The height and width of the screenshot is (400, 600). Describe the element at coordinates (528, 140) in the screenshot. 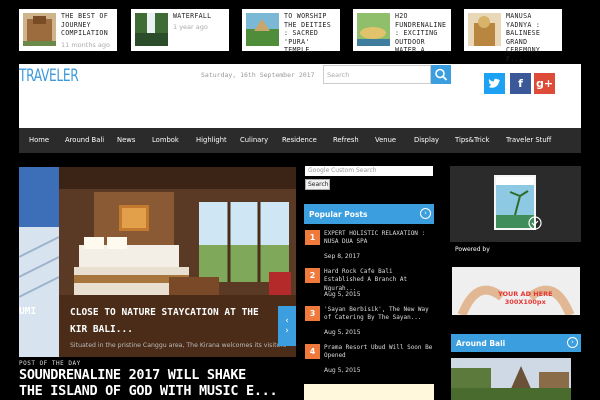

I see `nav-item-traveler-stuff: Traveler Stuff` at that location.